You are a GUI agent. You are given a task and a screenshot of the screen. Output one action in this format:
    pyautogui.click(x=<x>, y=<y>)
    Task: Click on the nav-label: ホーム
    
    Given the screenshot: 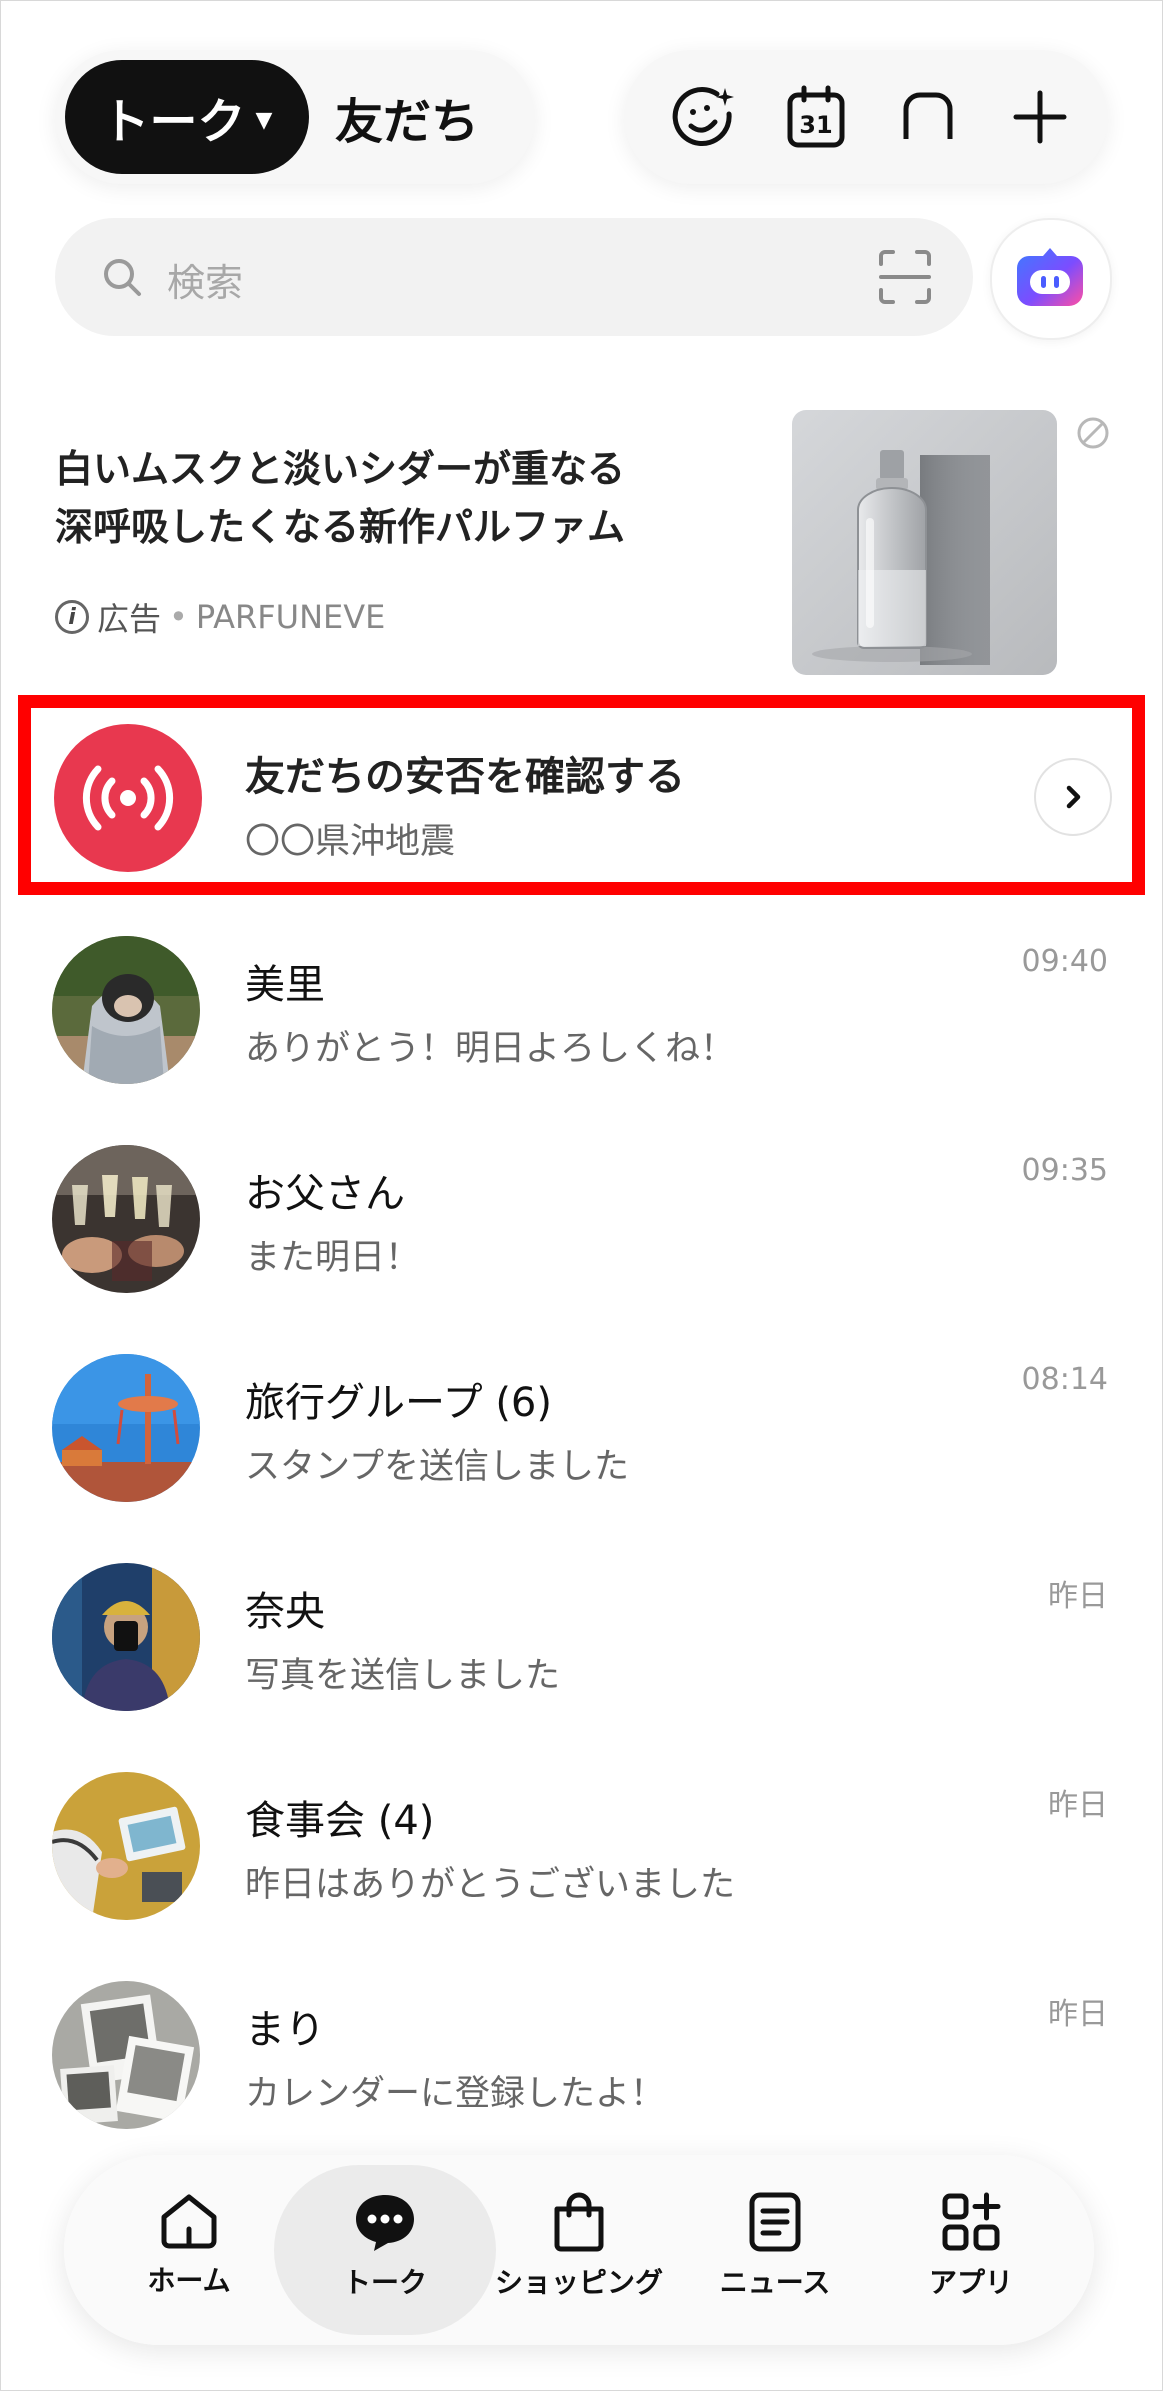 What is the action you would take?
    pyautogui.click(x=189, y=2280)
    